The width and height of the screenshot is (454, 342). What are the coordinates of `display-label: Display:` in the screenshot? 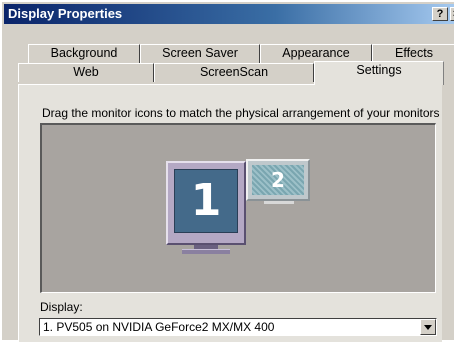 It's located at (61, 307).